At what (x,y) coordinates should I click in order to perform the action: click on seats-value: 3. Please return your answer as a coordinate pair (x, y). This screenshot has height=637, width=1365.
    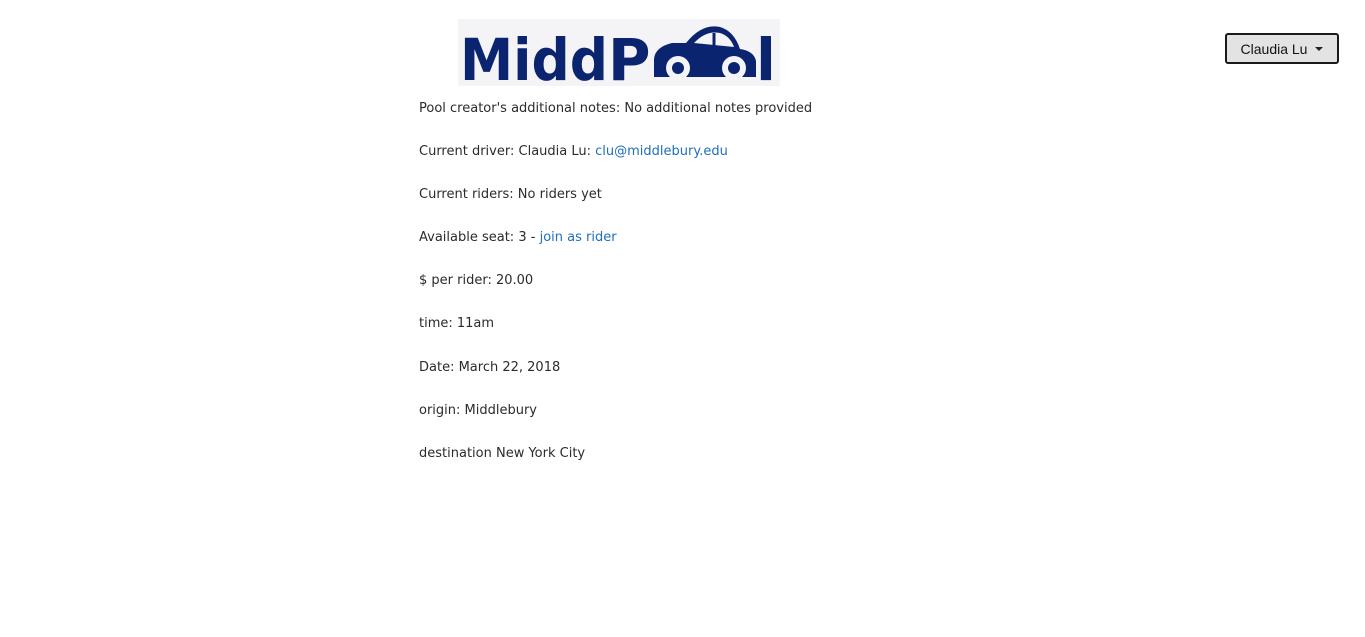
    Looking at the image, I should click on (522, 238).